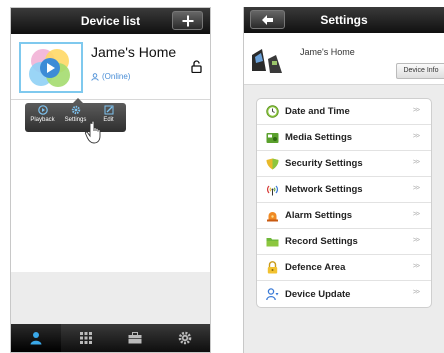 This screenshot has width=444, height=353. I want to click on menu-item-label: Network Settings, so click(324, 189).